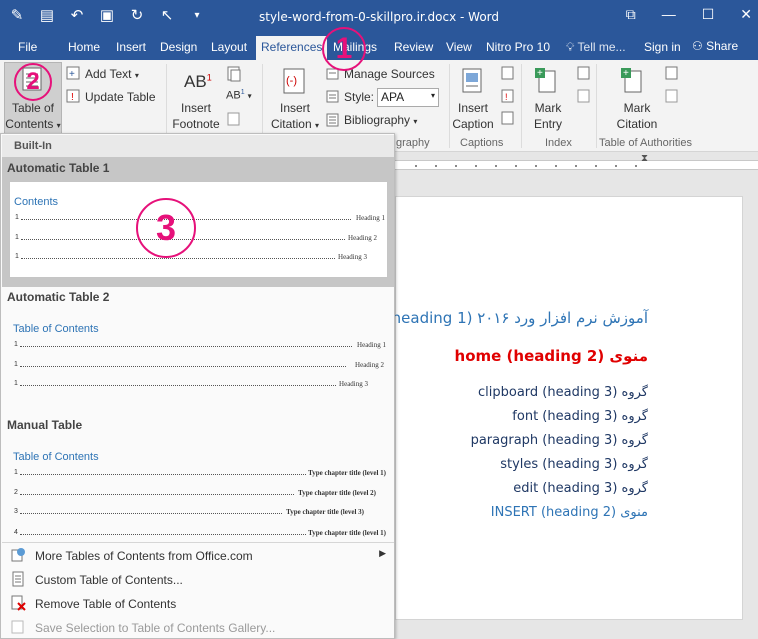 The image size is (758, 639). I want to click on doc-heading-3: گروه styles (heading 3), so click(574, 464).